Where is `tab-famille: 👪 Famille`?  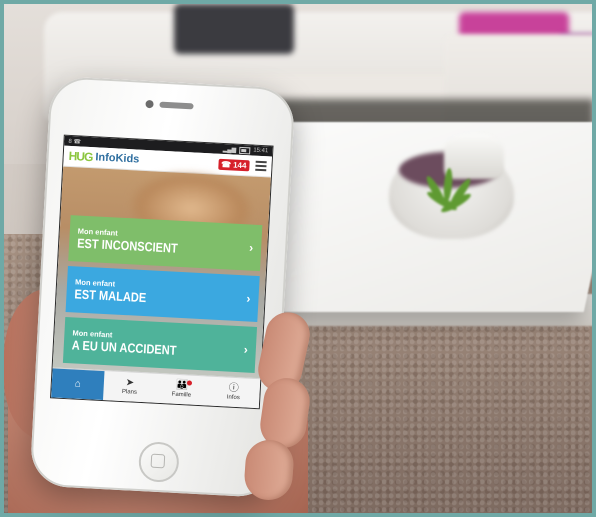
tab-famille: 👪 Famille is located at coordinates (181, 390).